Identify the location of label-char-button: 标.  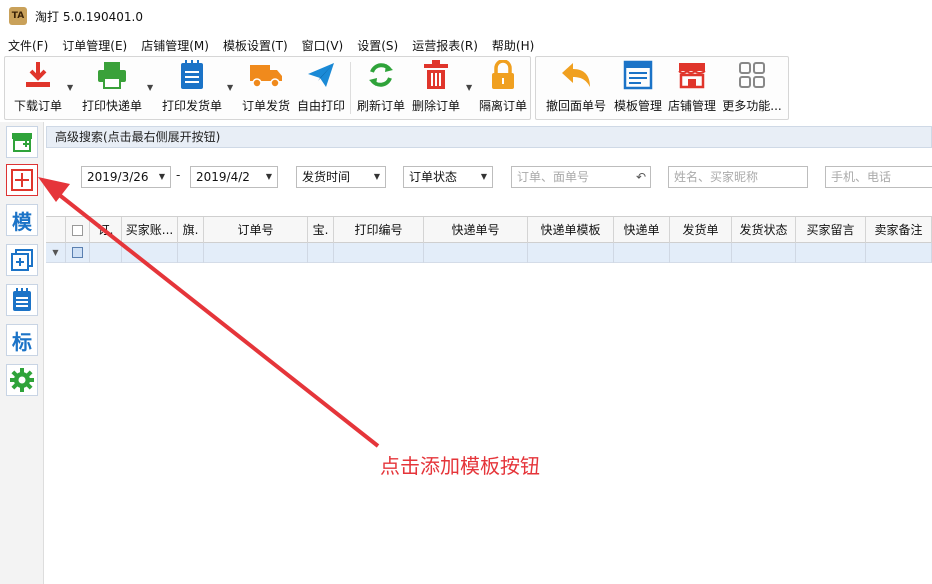
(22, 340).